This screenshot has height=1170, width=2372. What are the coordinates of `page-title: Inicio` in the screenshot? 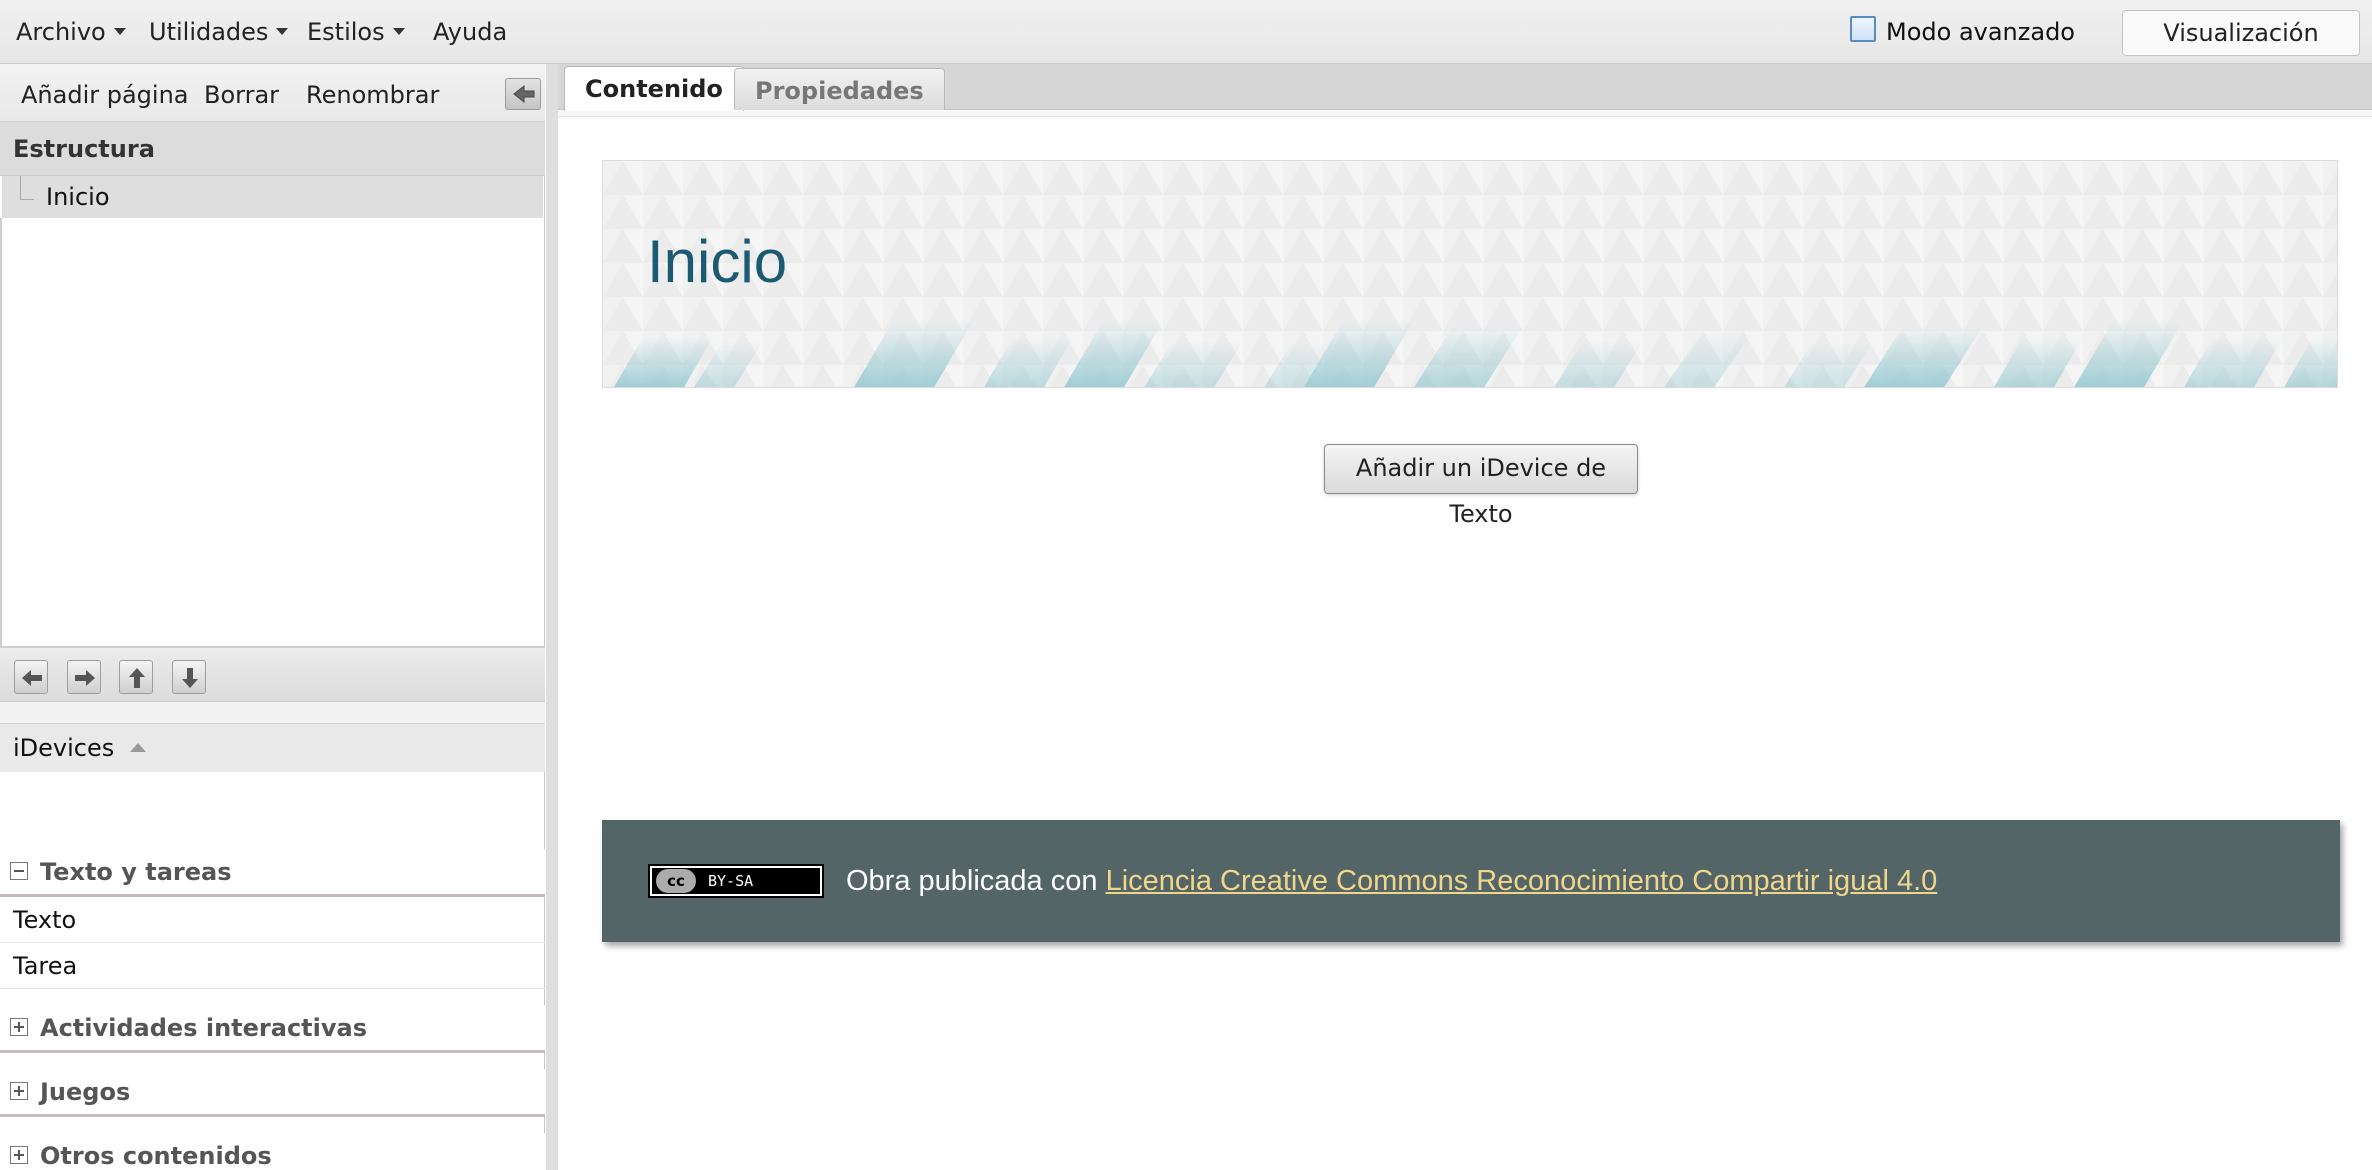 It's located at (717, 261).